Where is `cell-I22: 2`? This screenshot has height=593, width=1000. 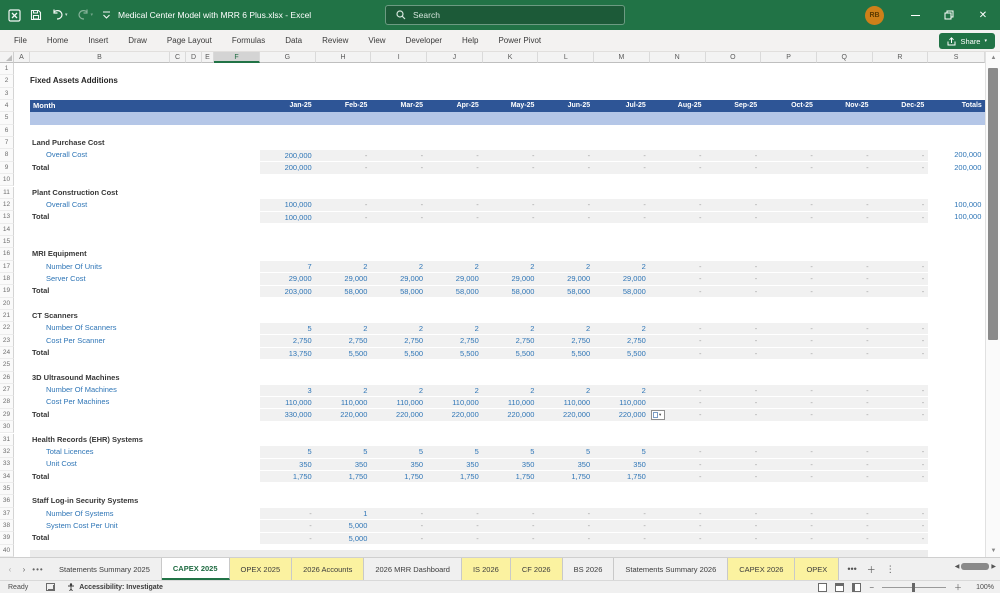
cell-I22: 2 is located at coordinates (399, 328).